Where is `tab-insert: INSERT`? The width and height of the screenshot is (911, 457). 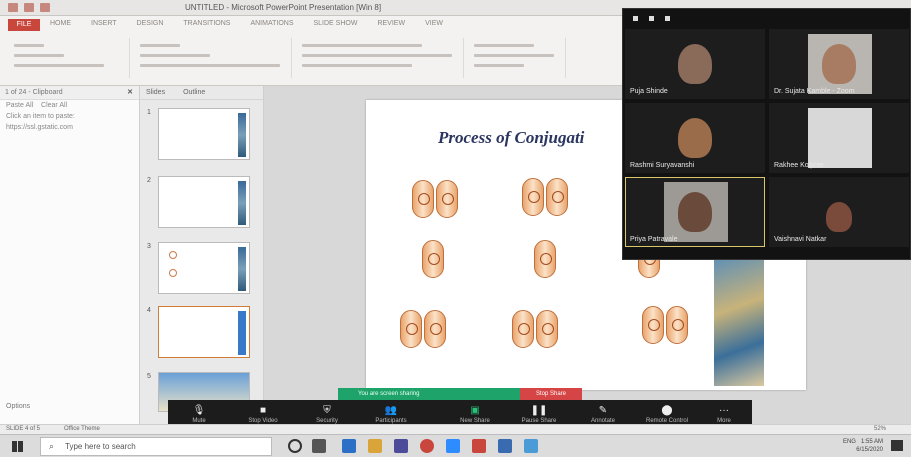
tab-insert: INSERT is located at coordinates (104, 23).